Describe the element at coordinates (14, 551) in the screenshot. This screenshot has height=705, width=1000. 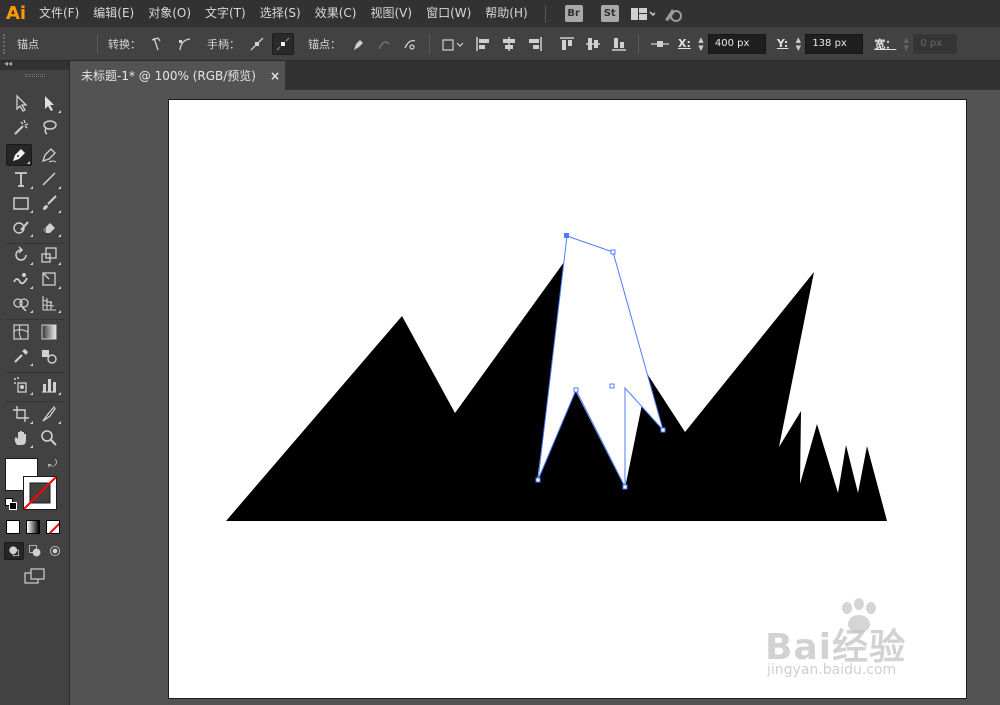
I see `draw-normal-button` at that location.